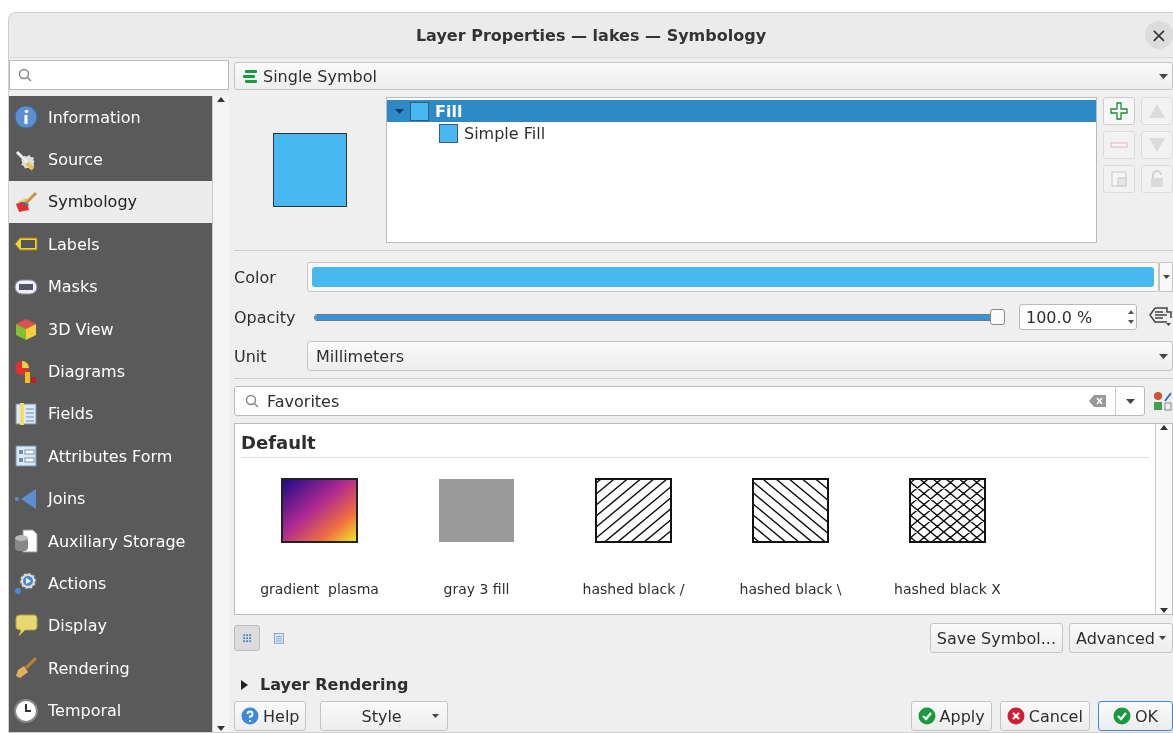 The width and height of the screenshot is (1173, 733). What do you see at coordinates (1131, 317) in the screenshot?
I see `spin-arrows-icon` at bounding box center [1131, 317].